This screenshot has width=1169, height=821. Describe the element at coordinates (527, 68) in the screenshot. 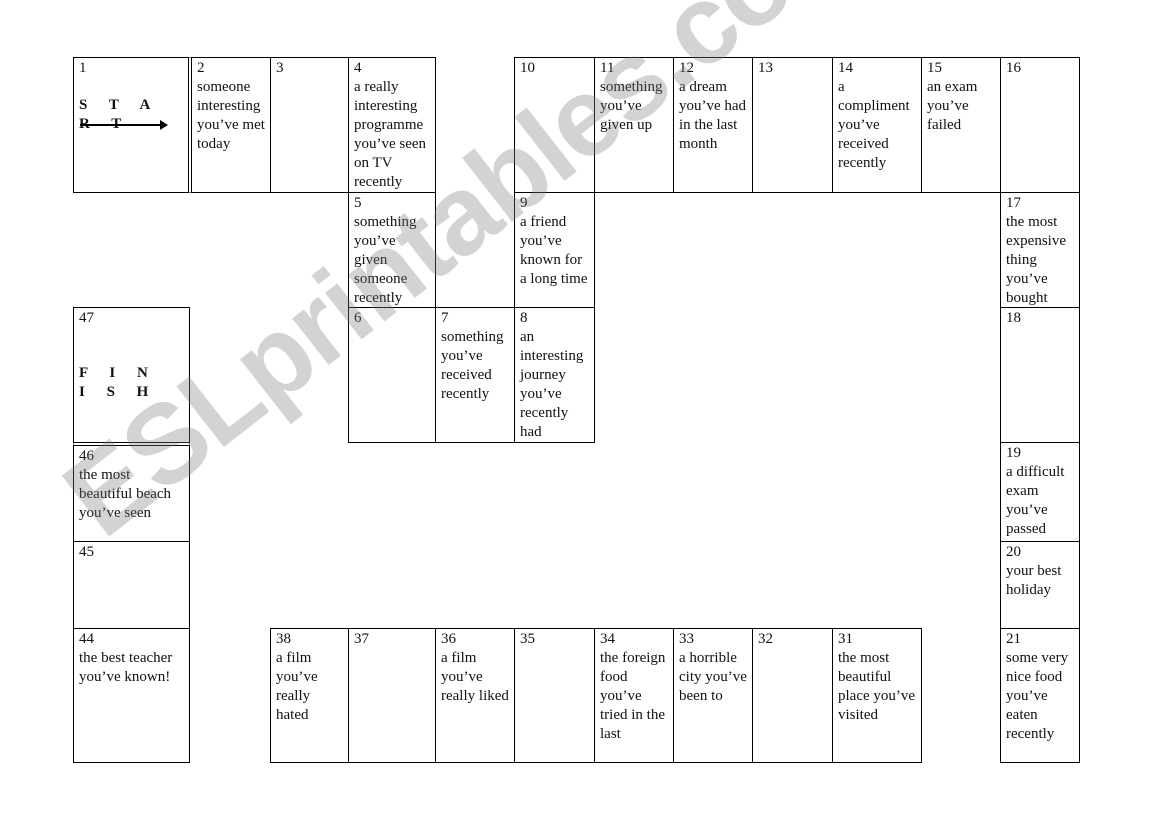

I see `cell-number: 10` at that location.